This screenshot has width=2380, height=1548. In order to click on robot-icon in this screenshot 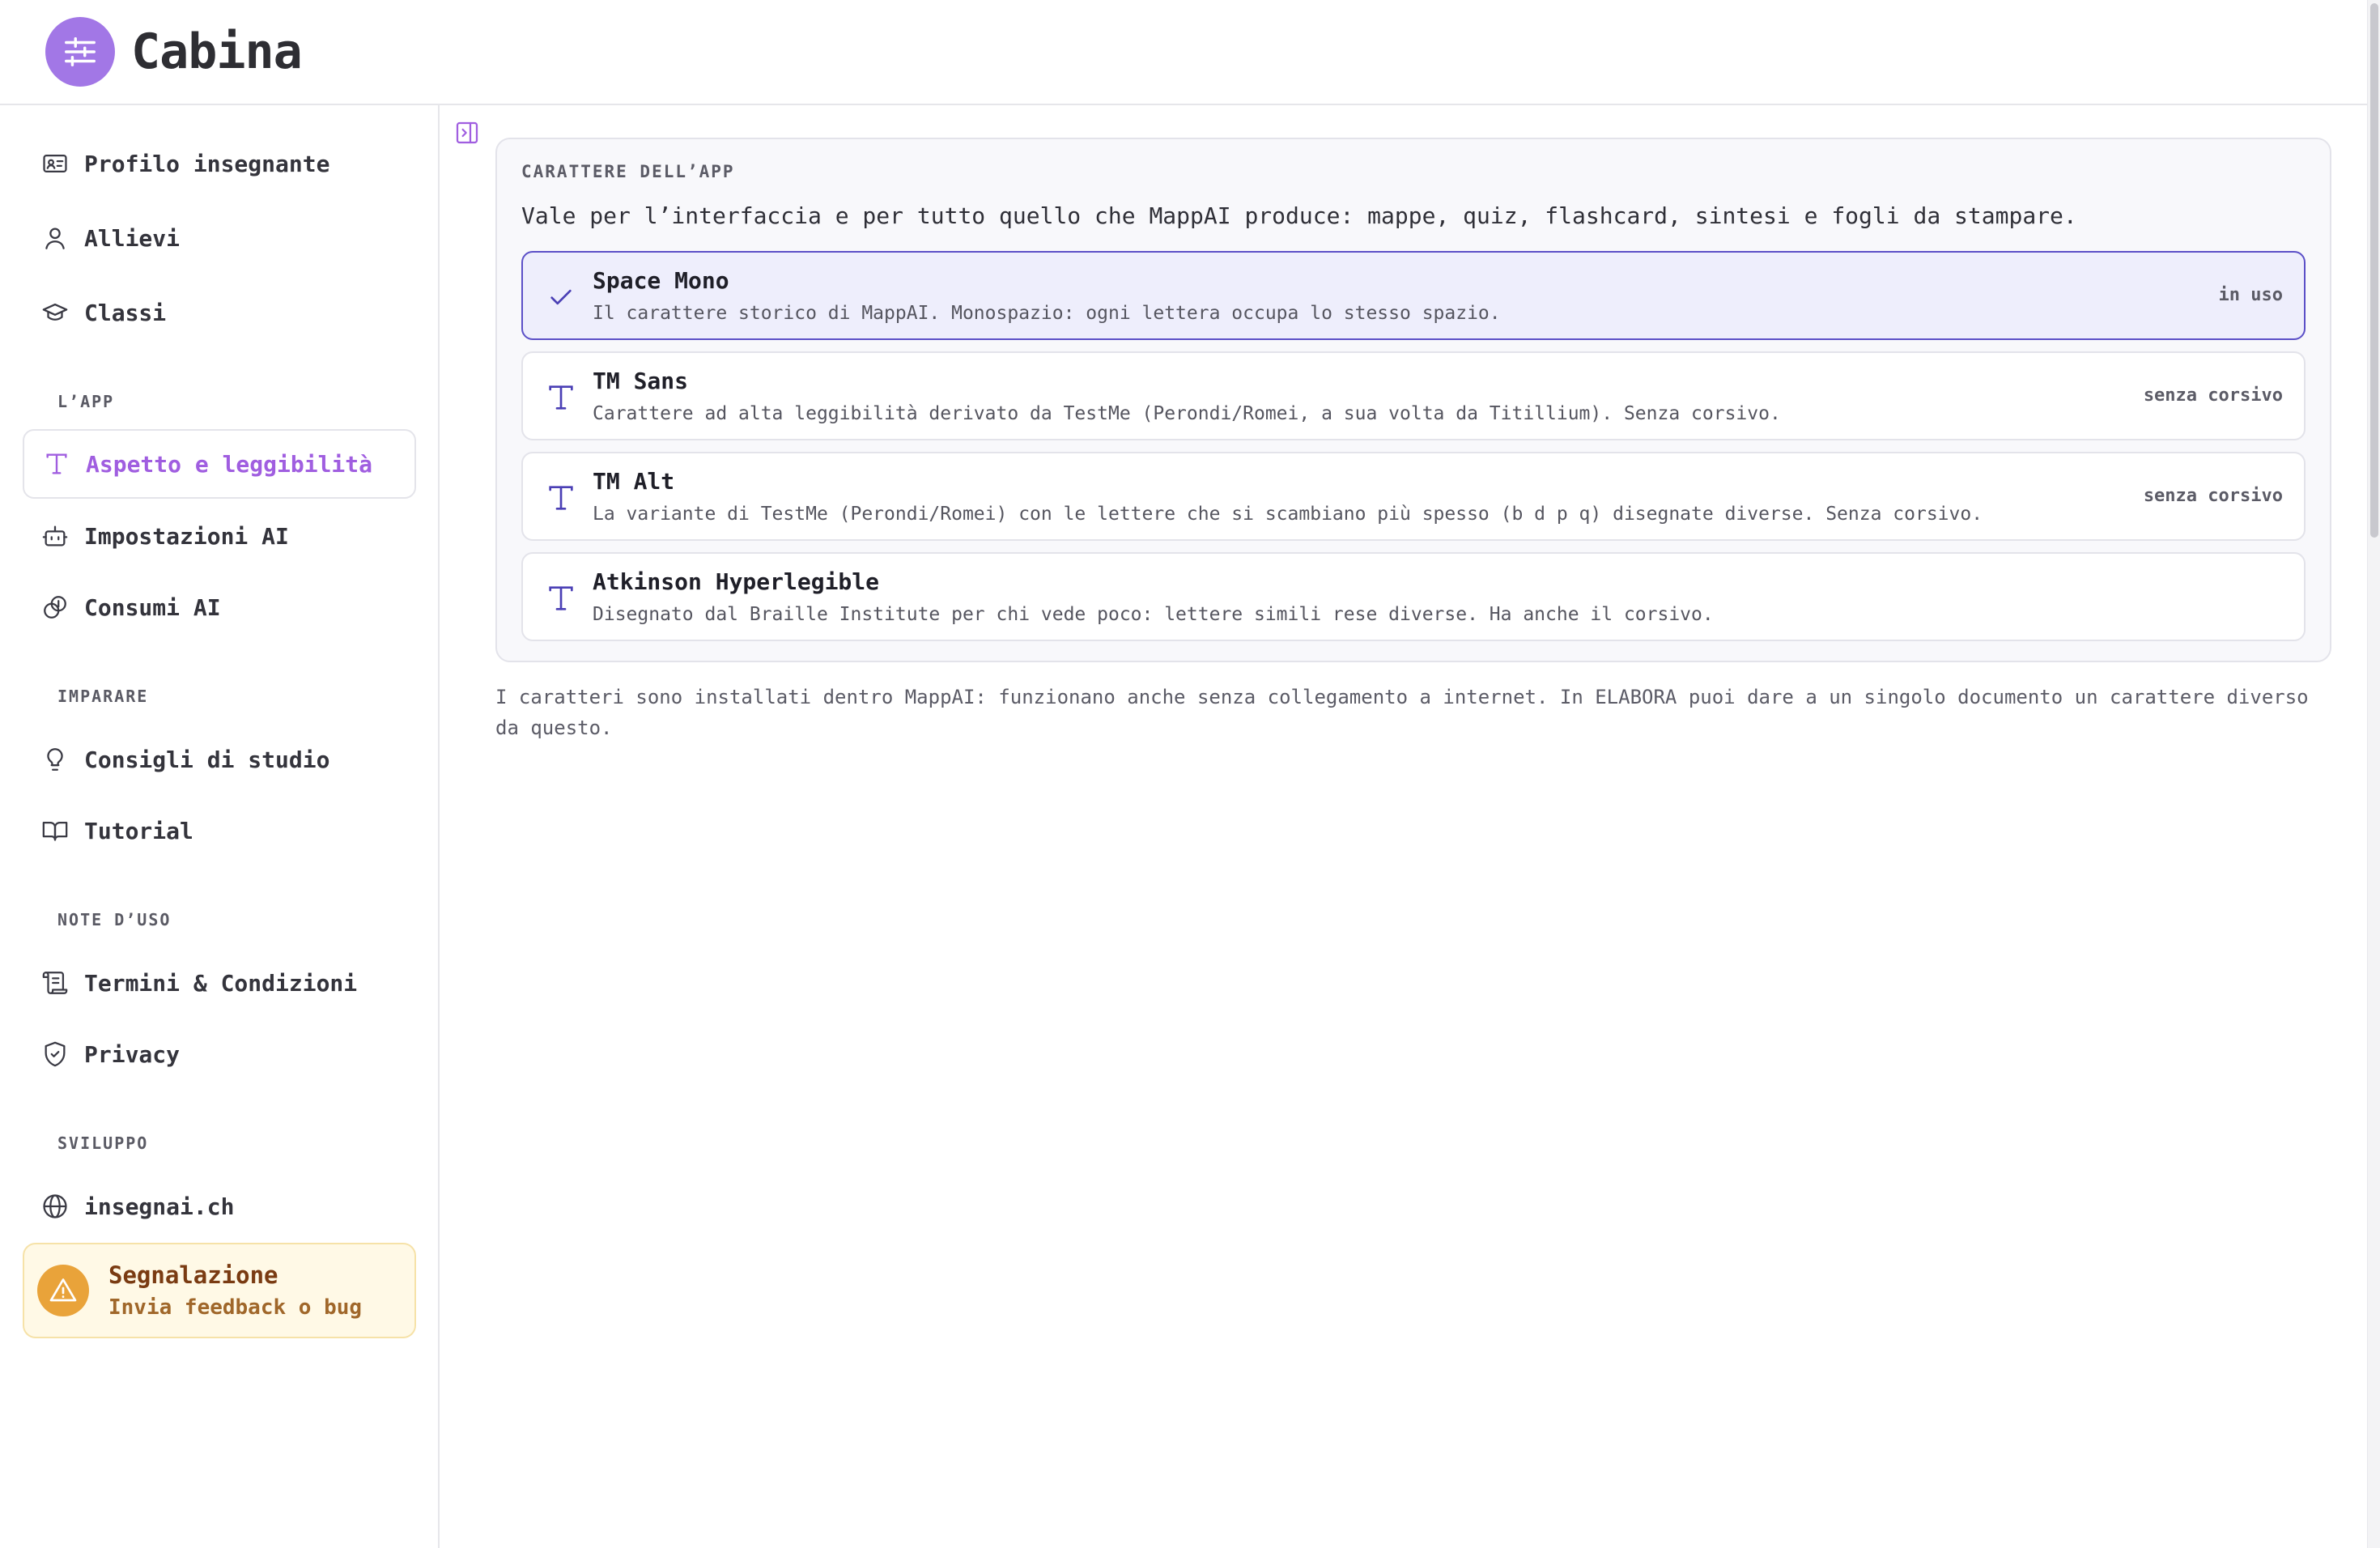, I will do `click(55, 536)`.